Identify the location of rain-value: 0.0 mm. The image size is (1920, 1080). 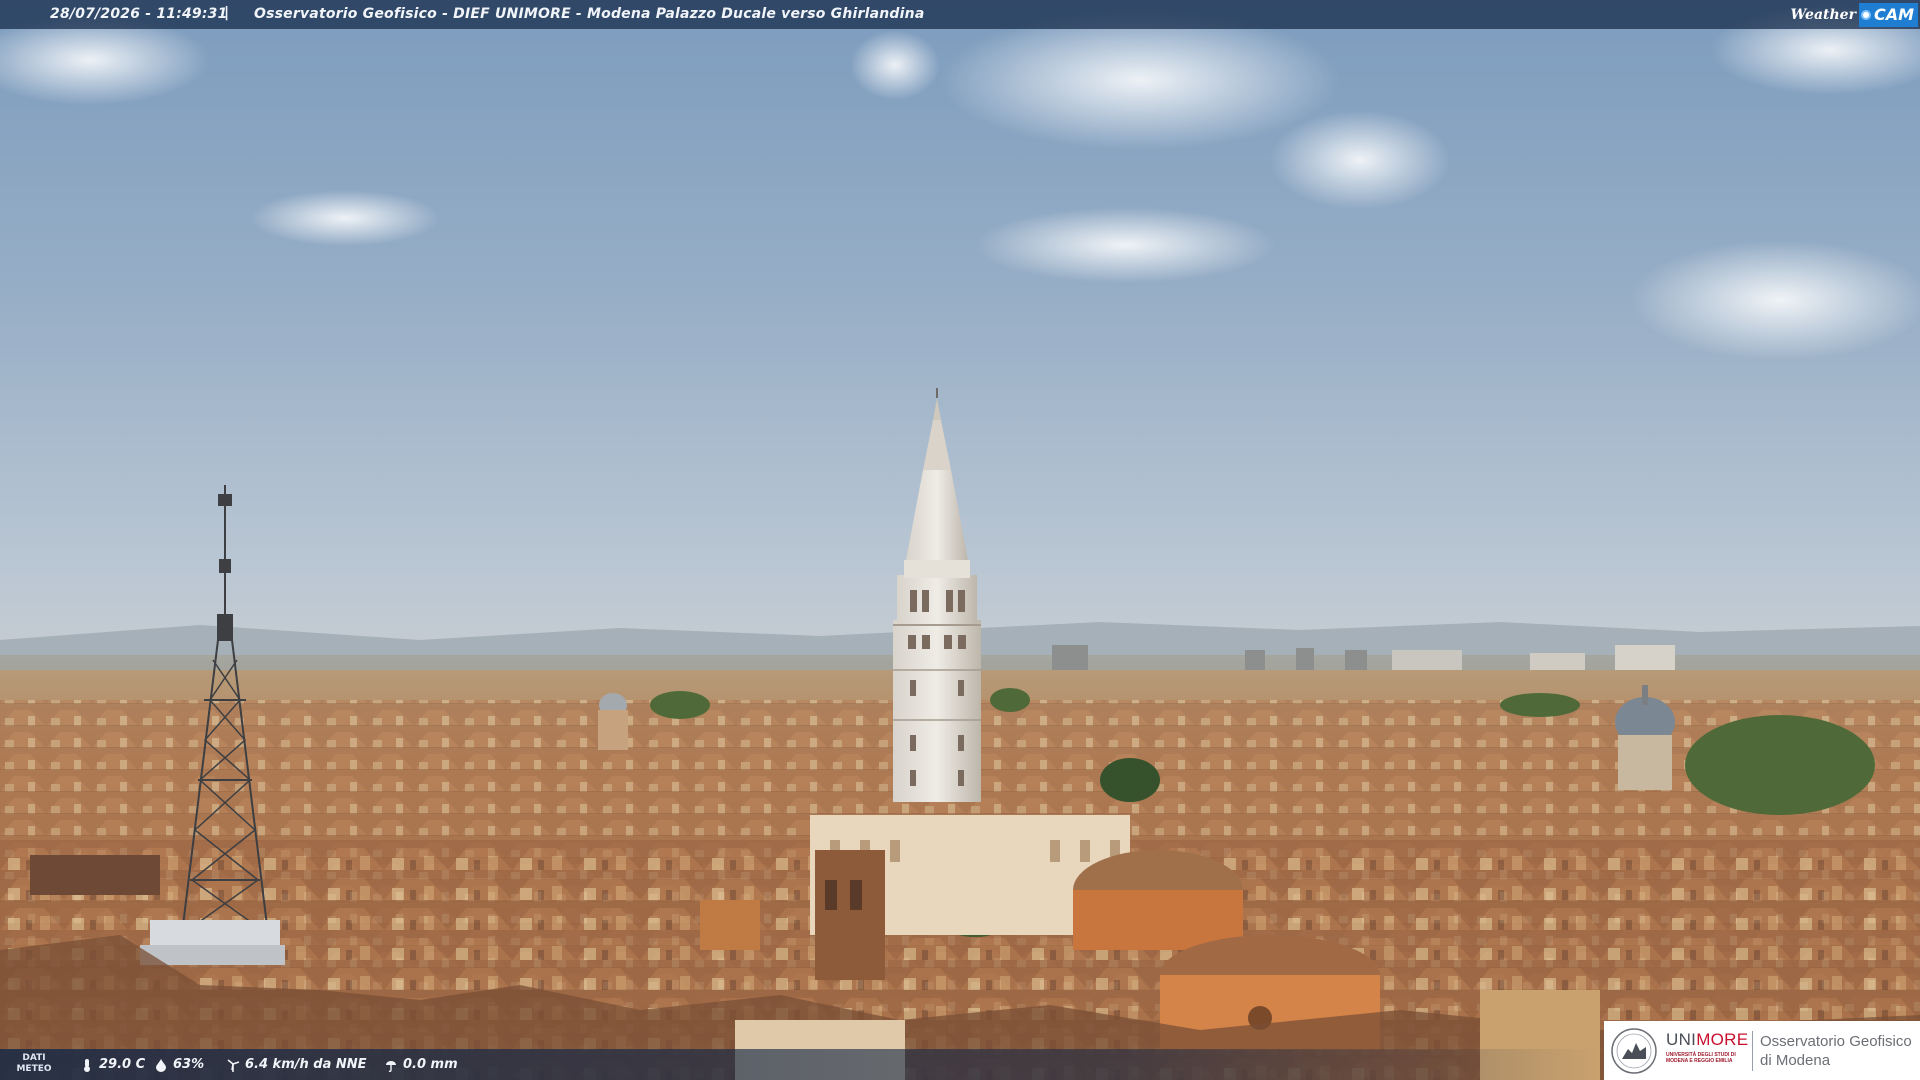
(430, 1064).